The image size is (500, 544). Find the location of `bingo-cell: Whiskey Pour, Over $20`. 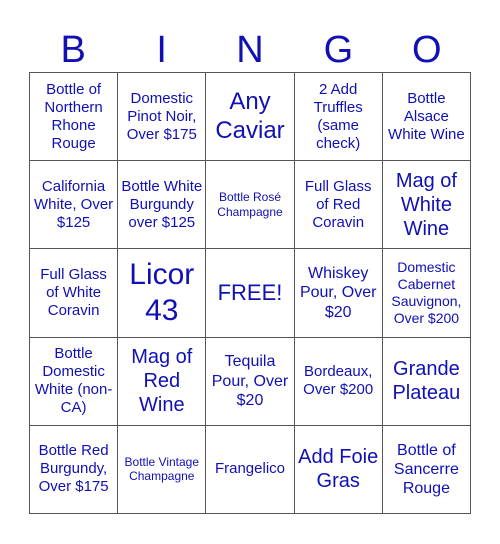

bingo-cell: Whiskey Pour, Over $20 is located at coordinates (338, 293).